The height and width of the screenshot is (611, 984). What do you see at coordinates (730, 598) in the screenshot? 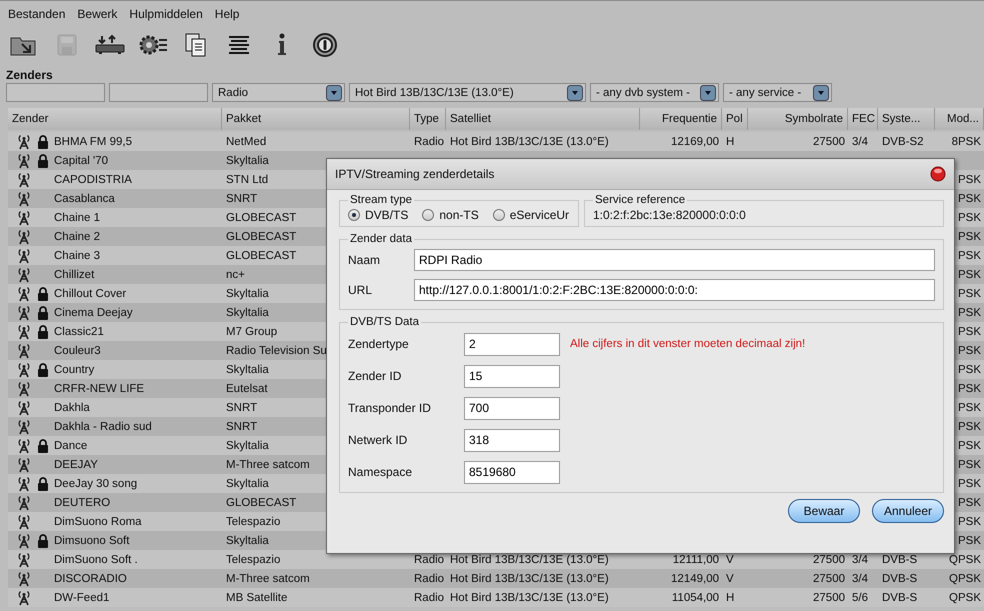
I see `table-cell: H` at bounding box center [730, 598].